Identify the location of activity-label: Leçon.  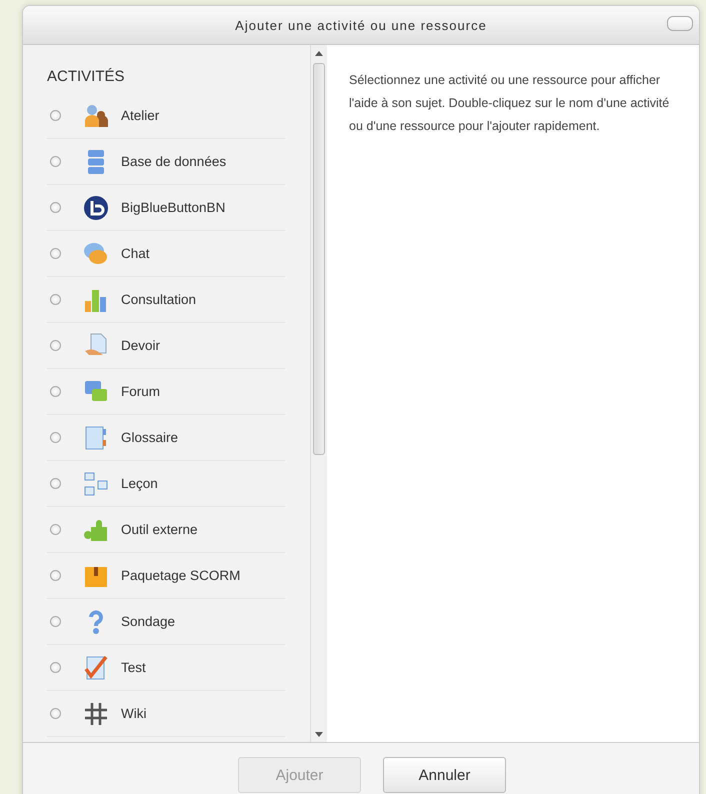
(139, 483).